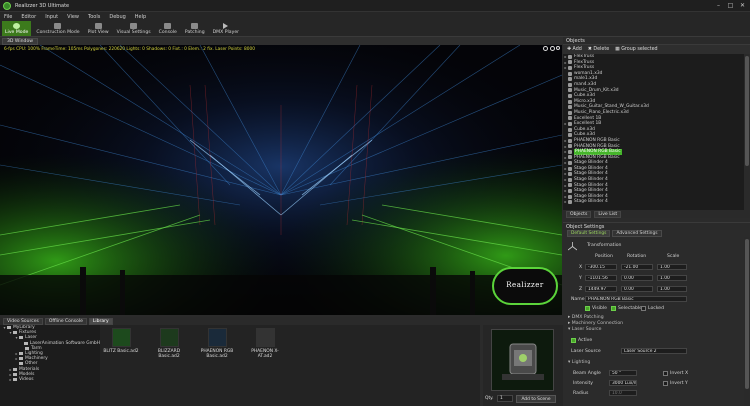 This screenshot has width=750, height=406. What do you see at coordinates (637, 278) in the screenshot?
I see `rotation-y-field: 0.00` at bounding box center [637, 278].